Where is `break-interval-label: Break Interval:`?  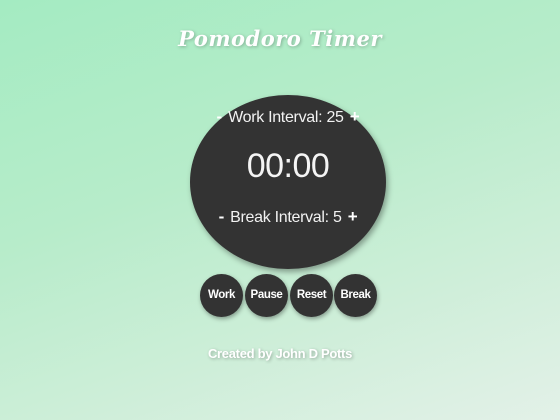
break-interval-label: Break Interval: is located at coordinates (279, 217).